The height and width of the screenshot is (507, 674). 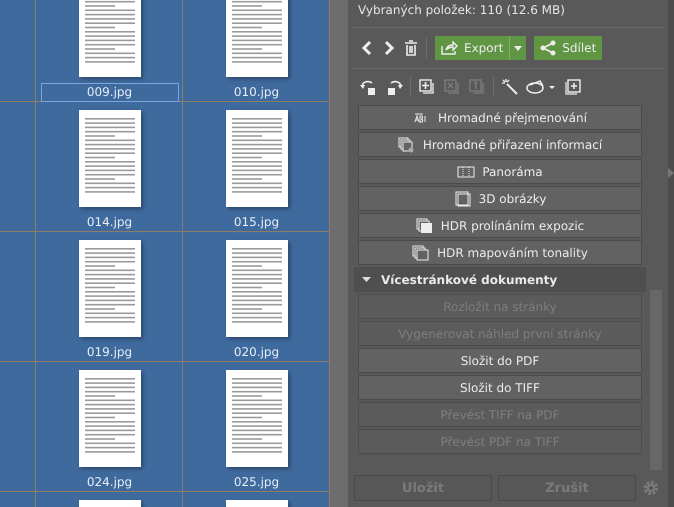 I want to click on share-button: Sdílet, so click(x=568, y=48).